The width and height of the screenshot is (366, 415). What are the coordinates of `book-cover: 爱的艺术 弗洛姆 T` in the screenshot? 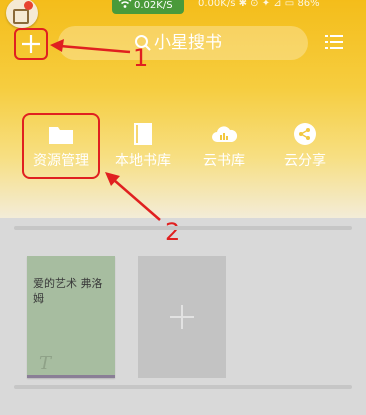 It's located at (71, 317).